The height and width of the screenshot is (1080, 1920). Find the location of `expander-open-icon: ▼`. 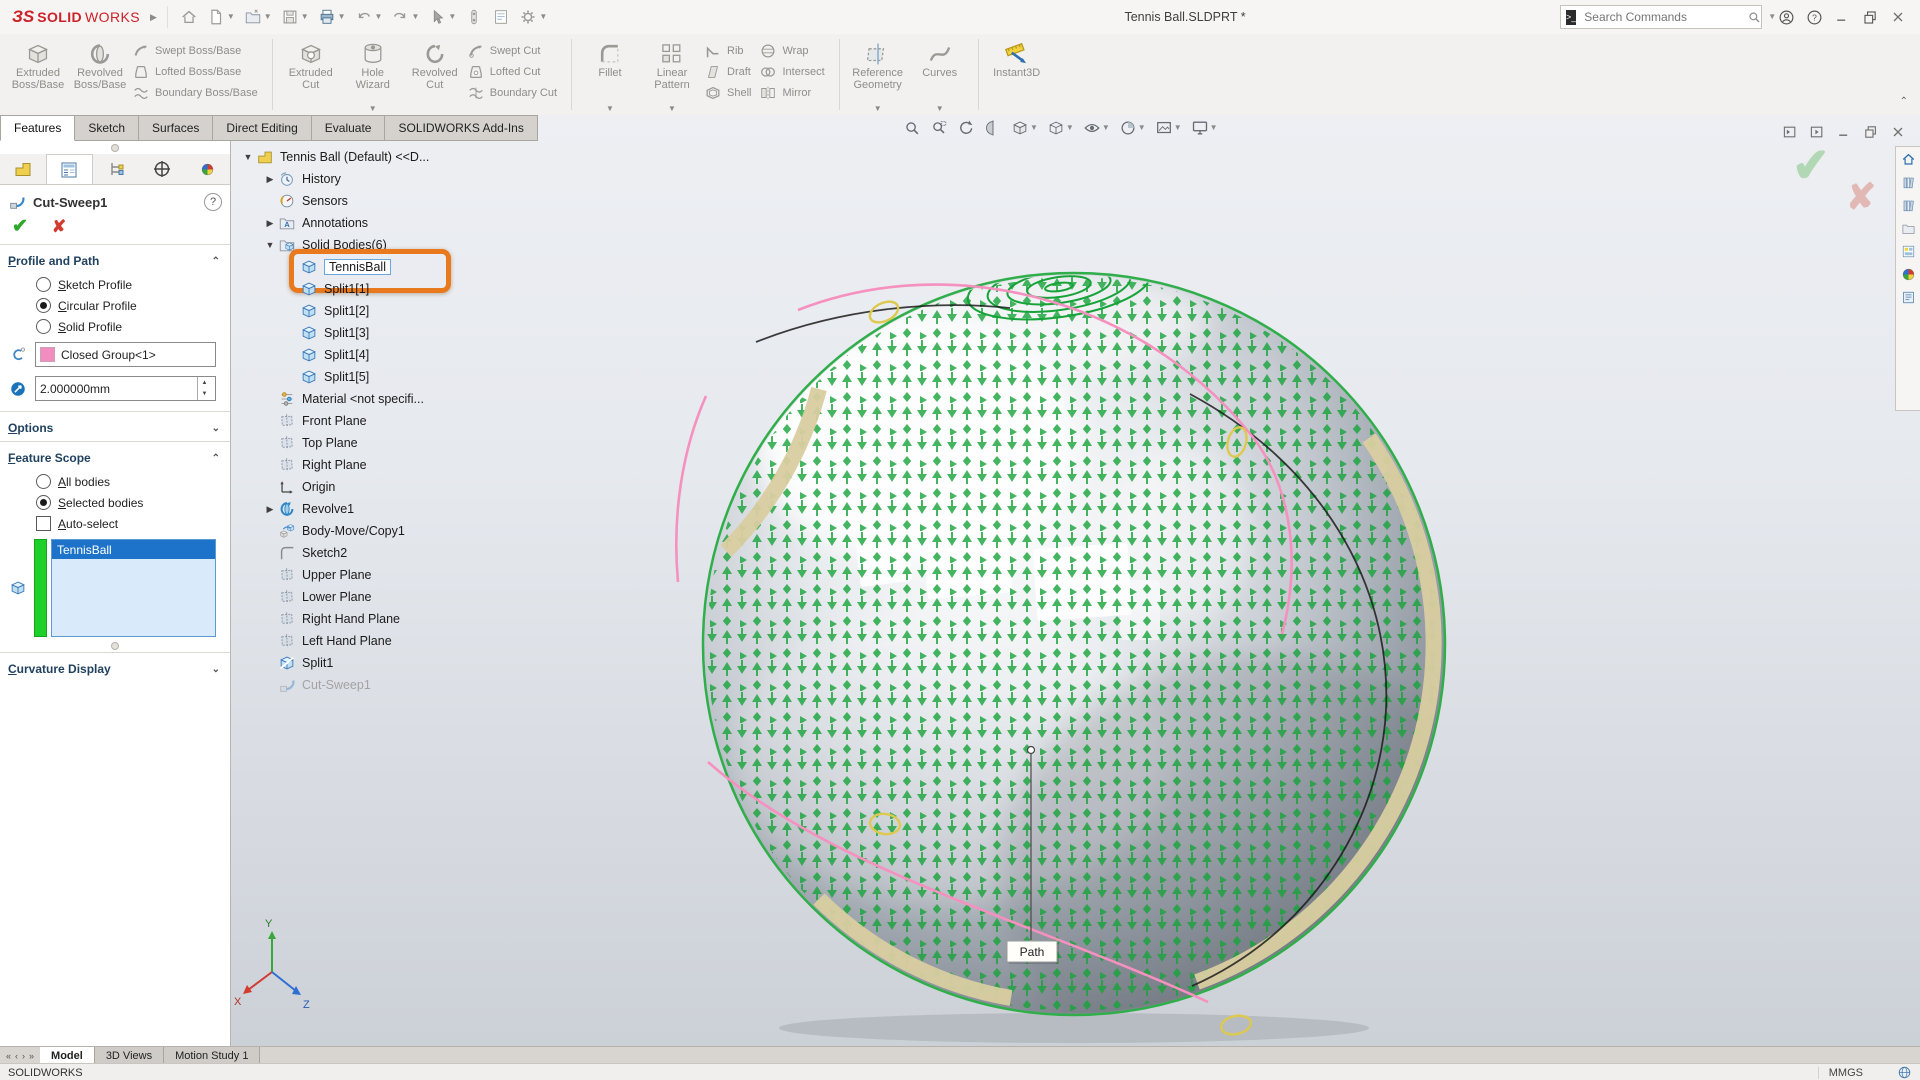

expander-open-icon: ▼ is located at coordinates (270, 245).